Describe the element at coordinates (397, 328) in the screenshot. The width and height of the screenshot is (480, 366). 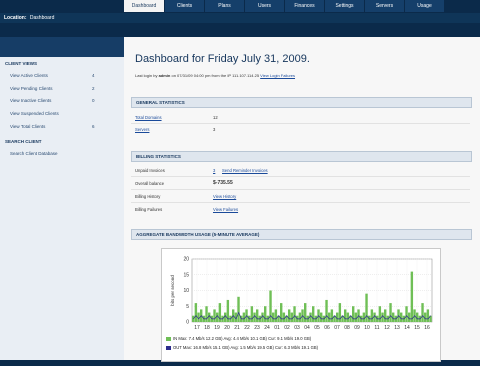
I see `x-tick-label: 13` at that location.